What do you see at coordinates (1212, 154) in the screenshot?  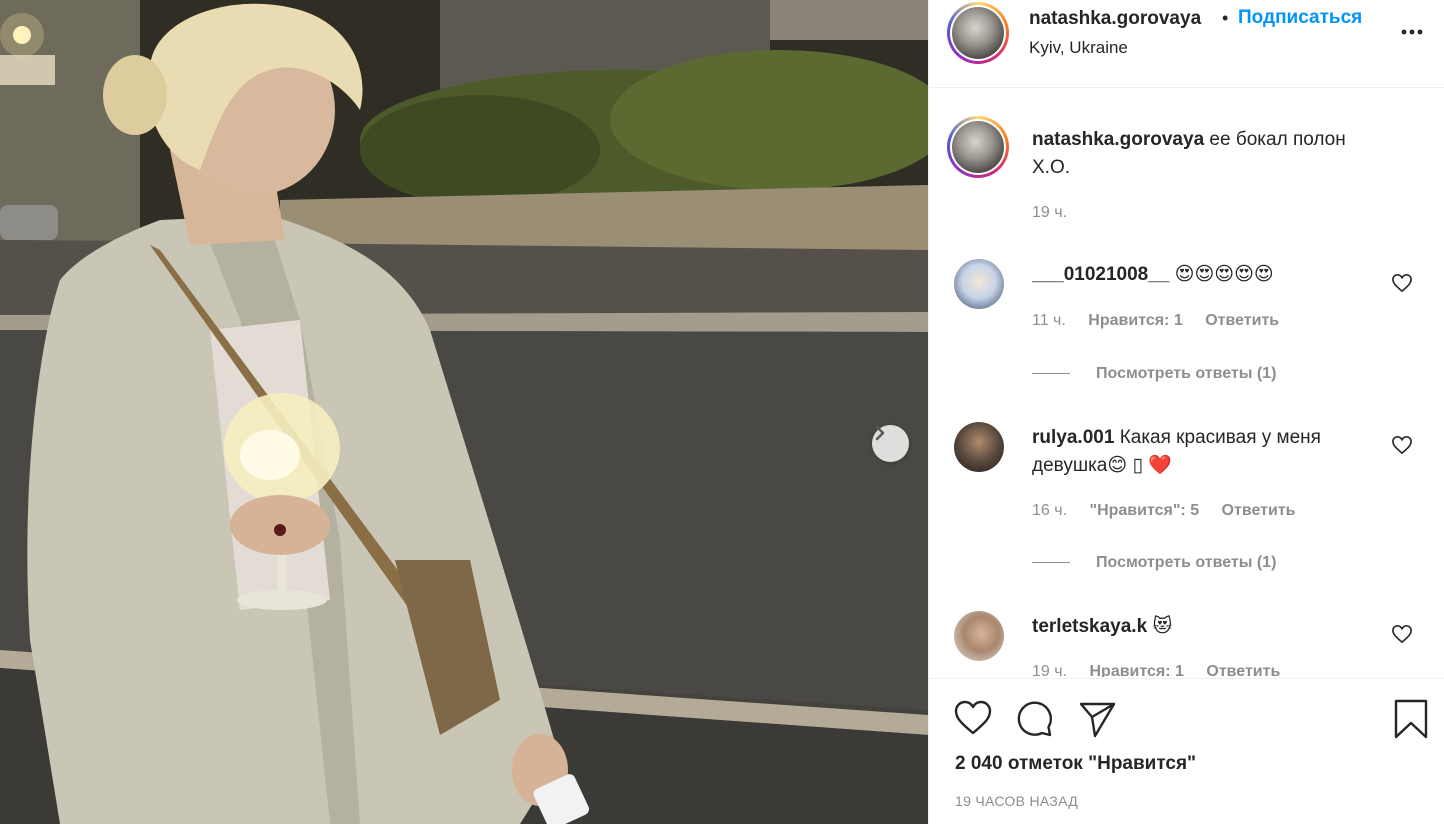 I see `caption-text: natashka.gorovaya ее бокал полон X.O.` at bounding box center [1212, 154].